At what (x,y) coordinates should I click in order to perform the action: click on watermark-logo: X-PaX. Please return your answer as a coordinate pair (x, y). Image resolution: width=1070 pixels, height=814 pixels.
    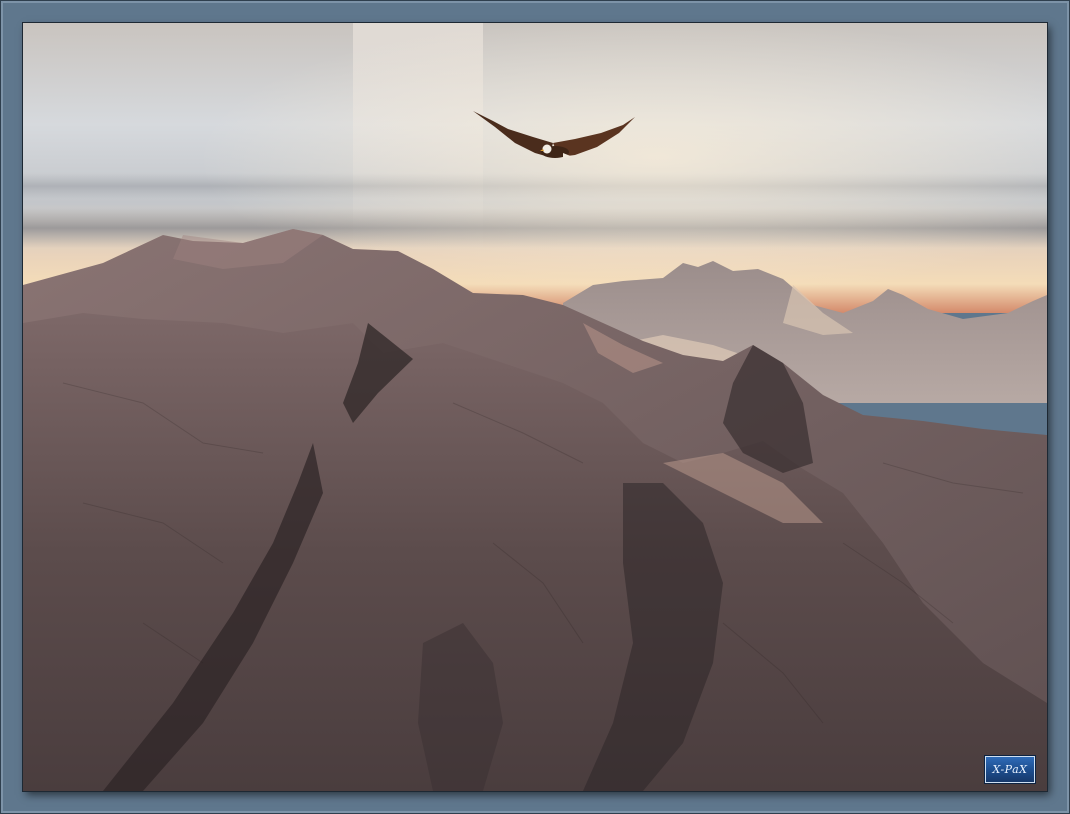
    Looking at the image, I should click on (1010, 769).